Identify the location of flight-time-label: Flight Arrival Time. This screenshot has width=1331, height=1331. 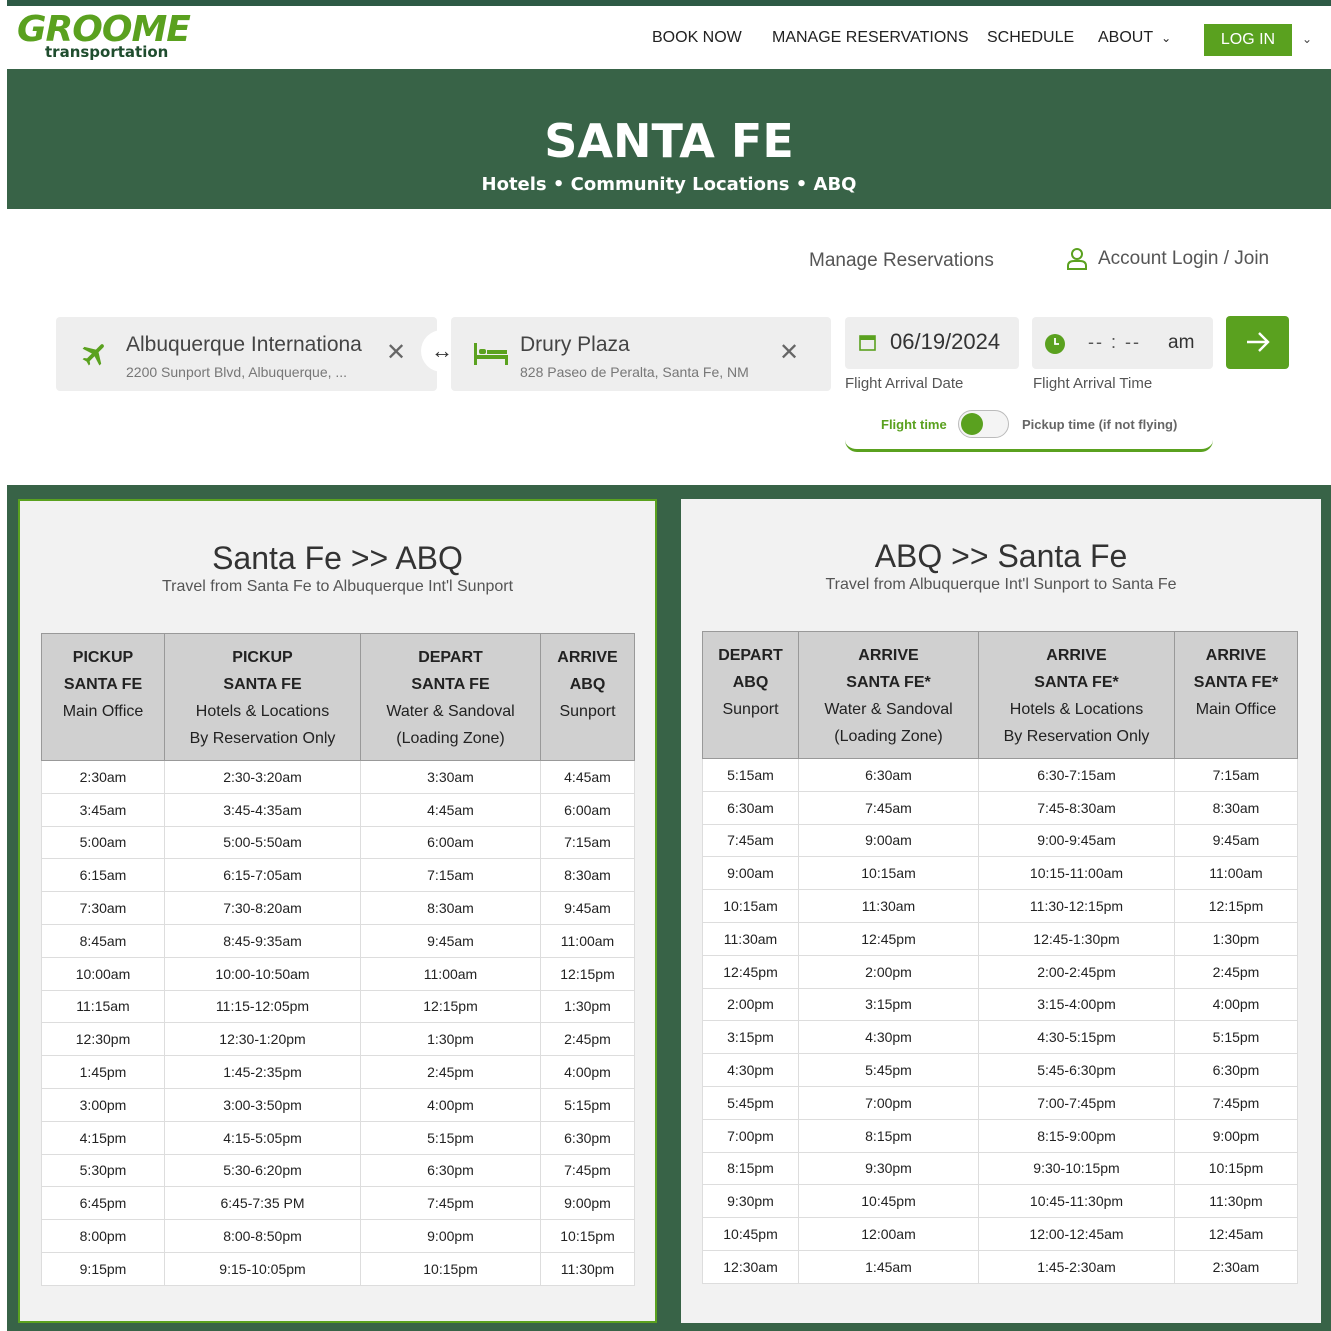
(1093, 383).